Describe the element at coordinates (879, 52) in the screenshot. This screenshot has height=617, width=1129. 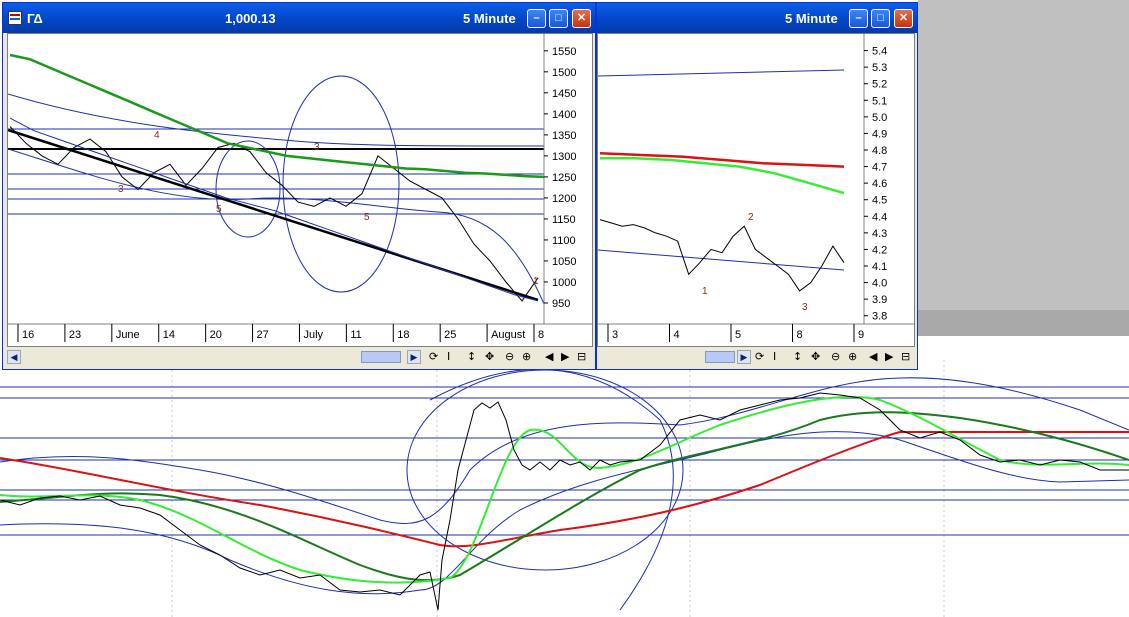
I see `y-tick-label: 5.4` at that location.